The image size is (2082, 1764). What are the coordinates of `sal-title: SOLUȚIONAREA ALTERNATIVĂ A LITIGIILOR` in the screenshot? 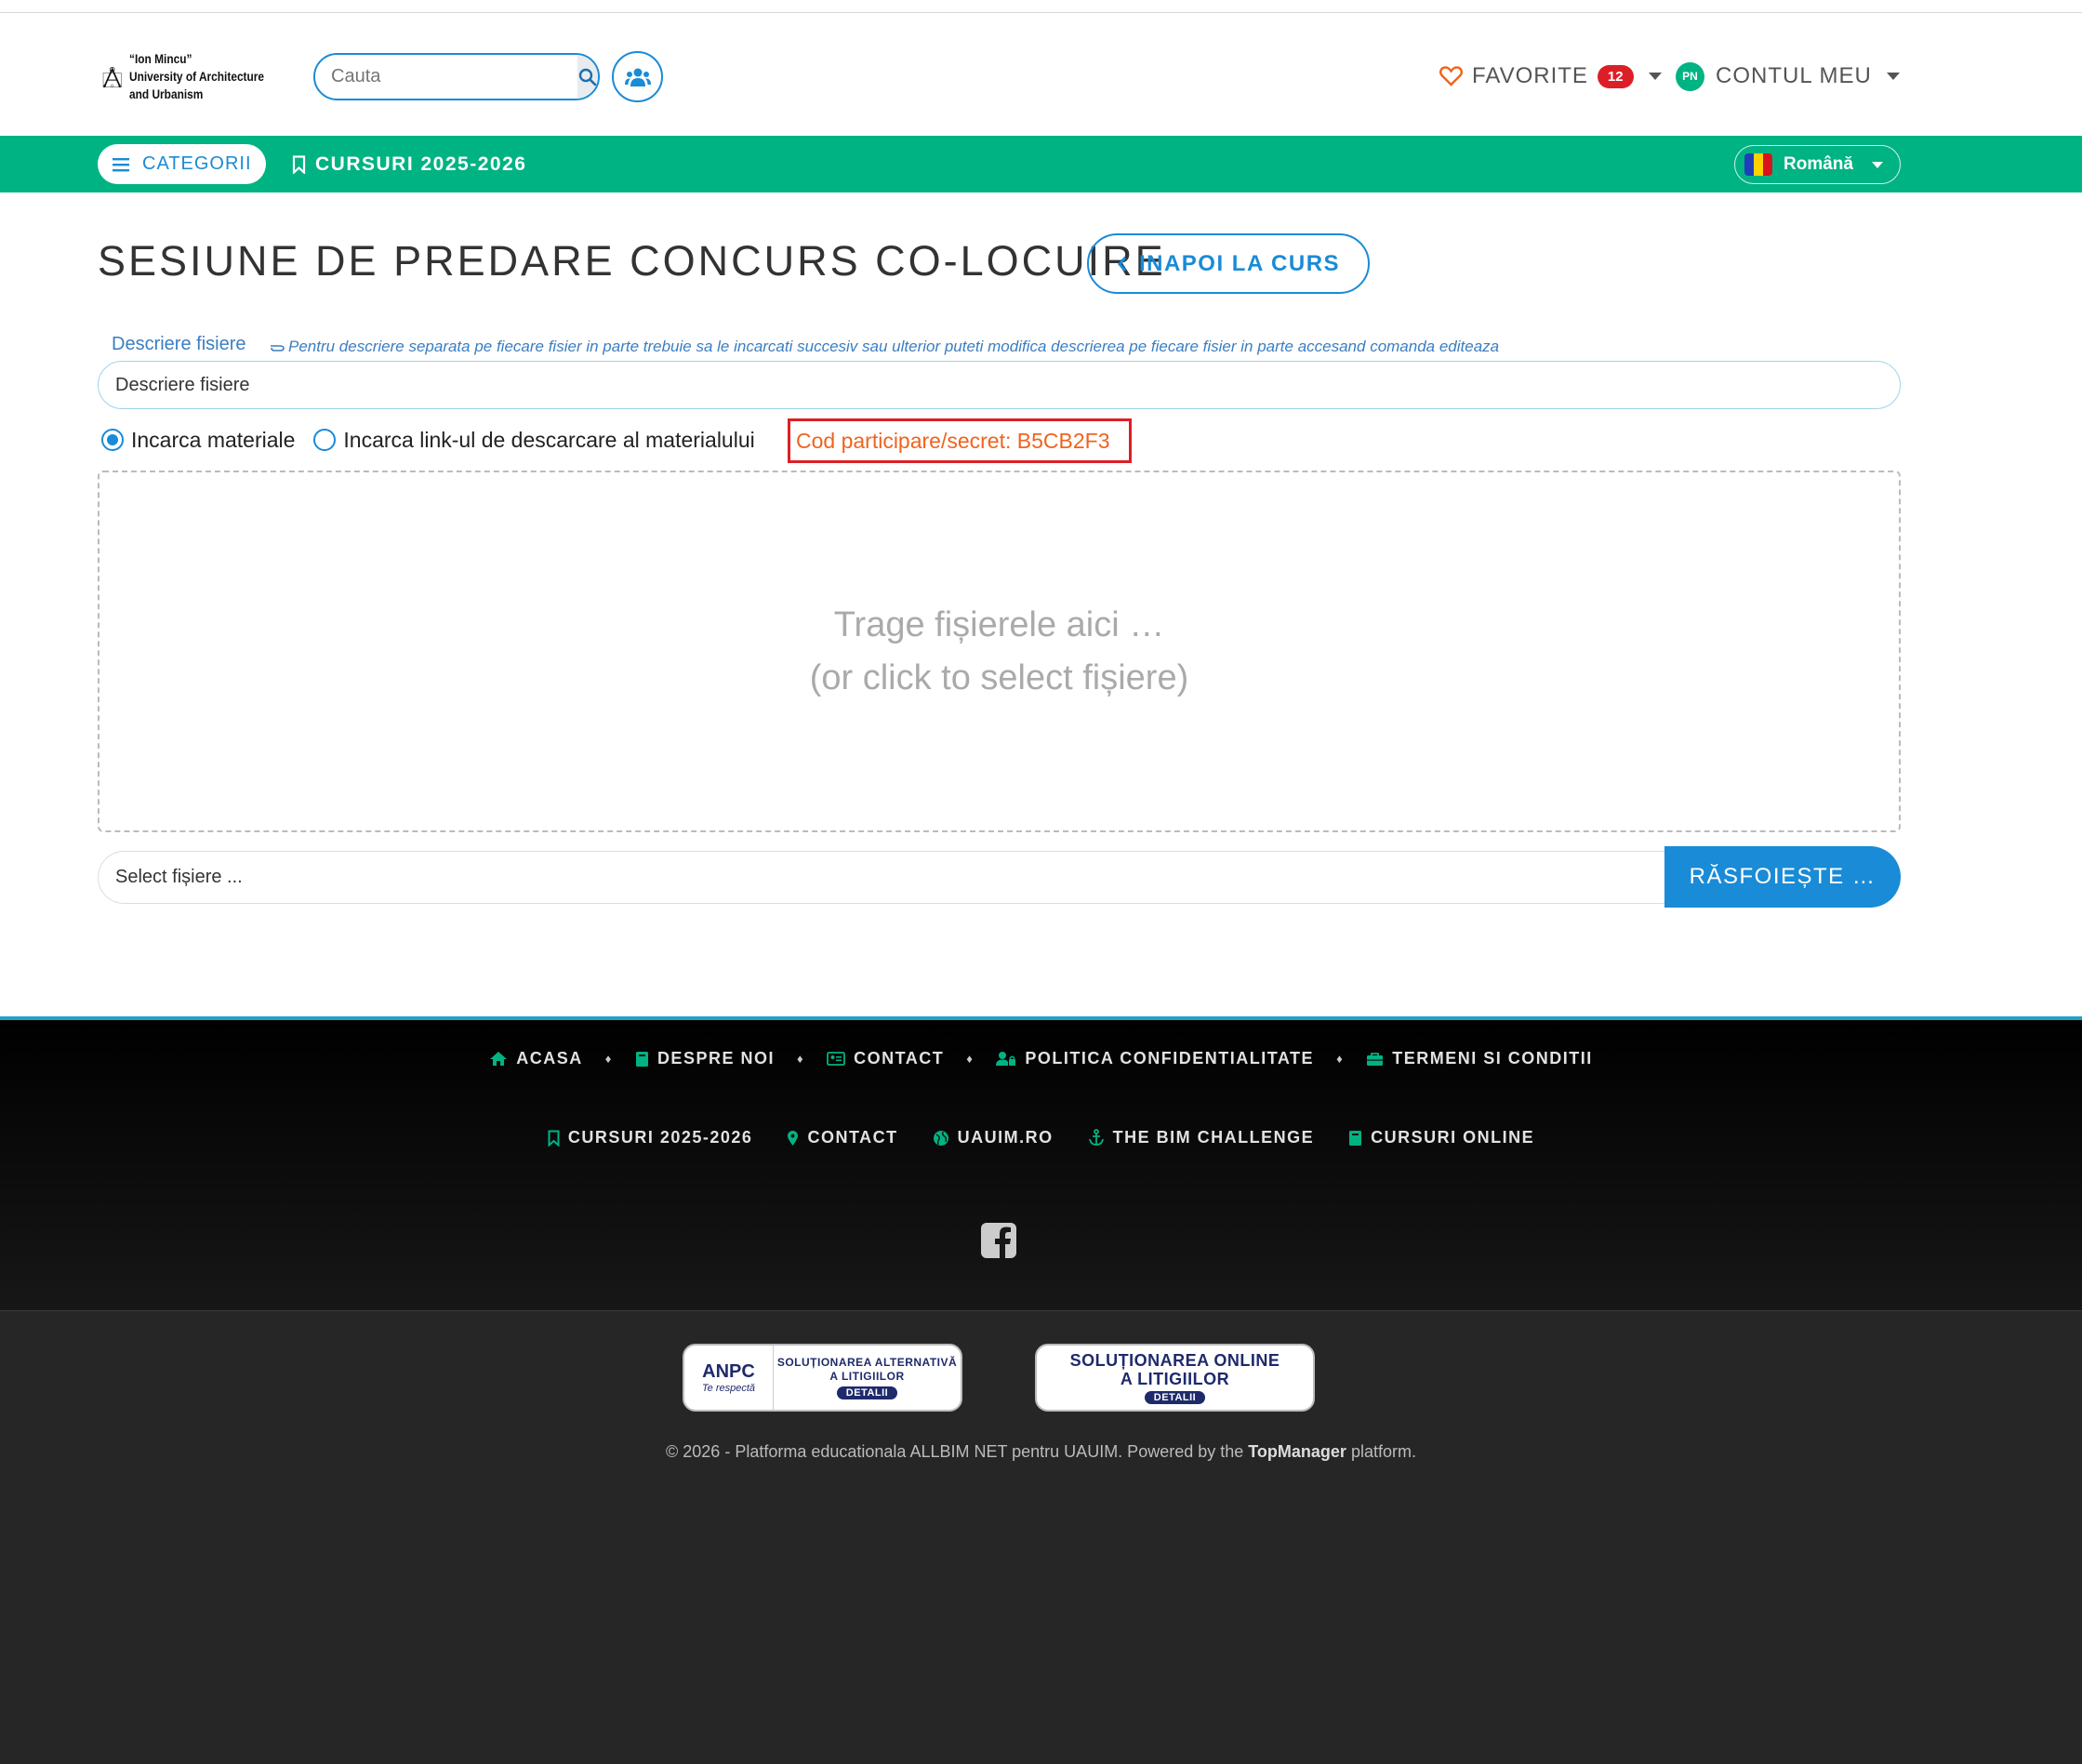 It's located at (867, 1369).